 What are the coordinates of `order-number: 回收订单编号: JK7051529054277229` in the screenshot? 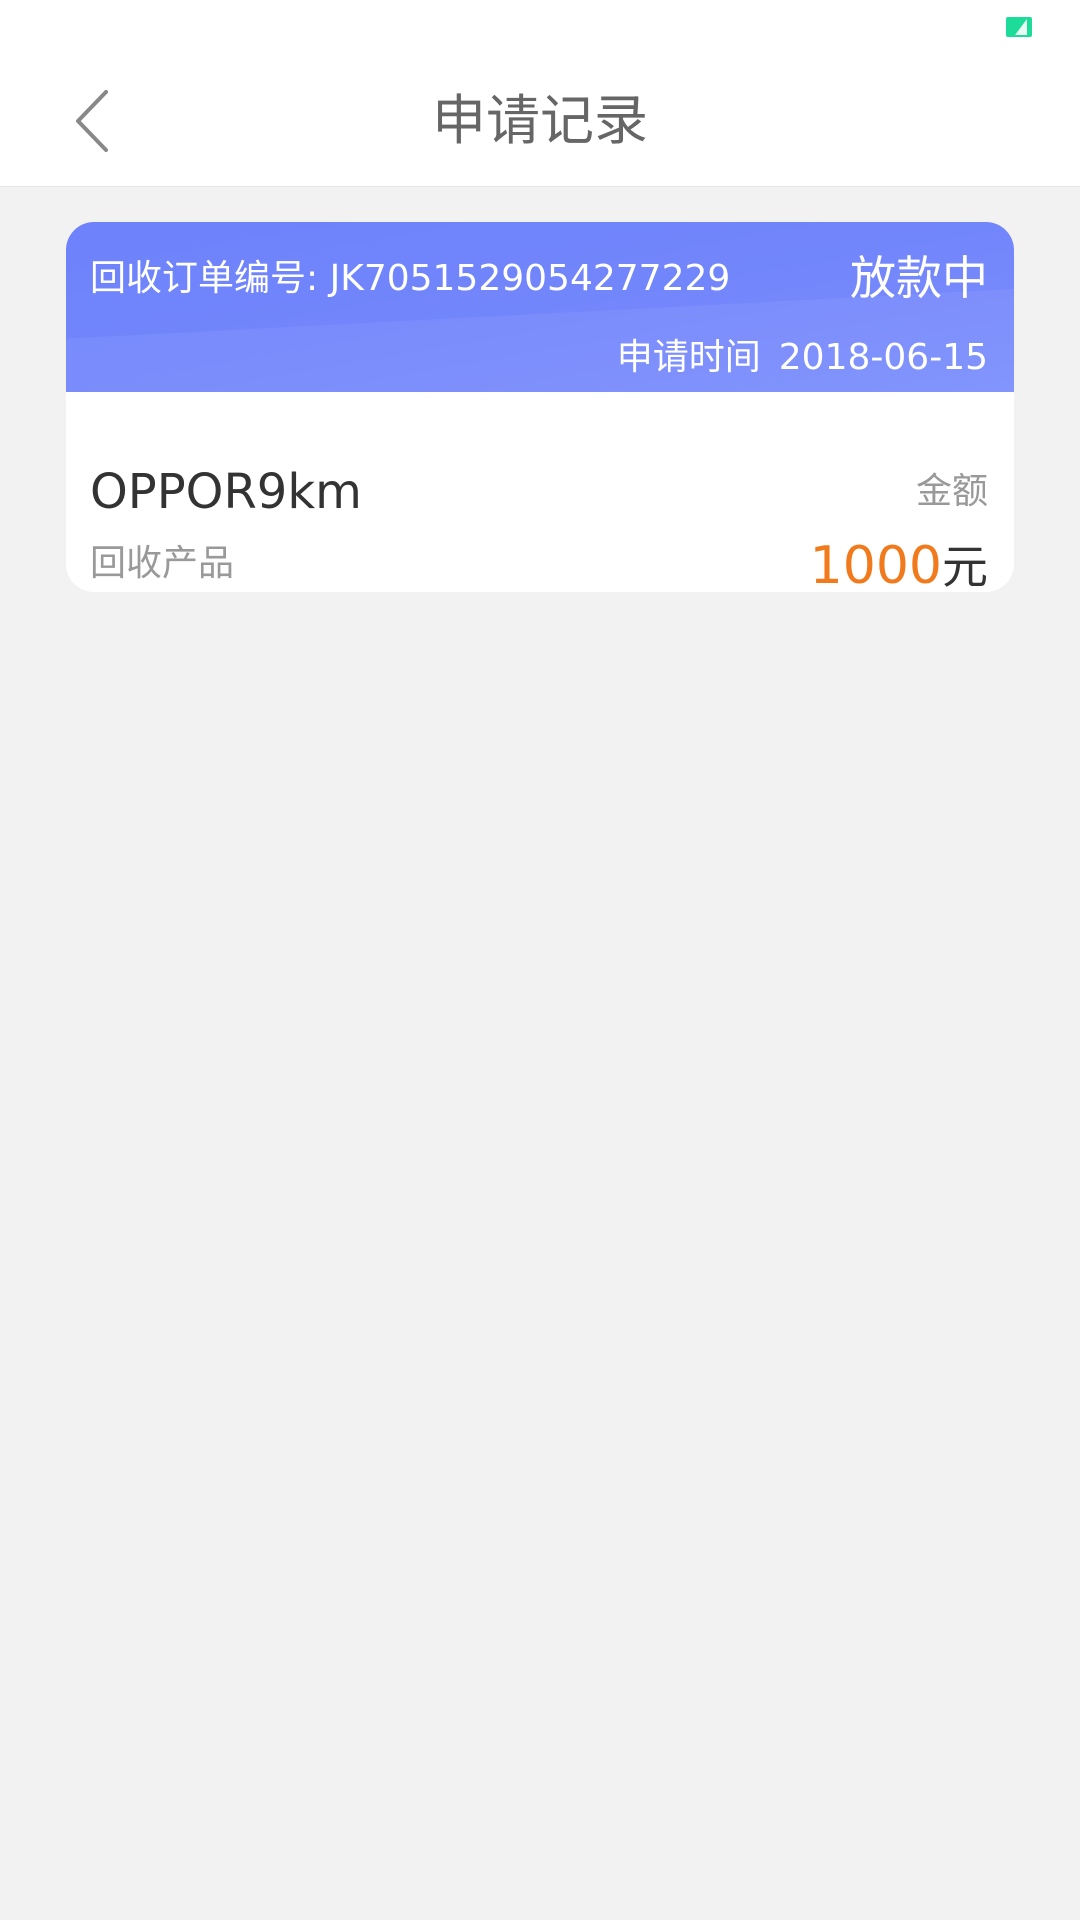 It's located at (410, 279).